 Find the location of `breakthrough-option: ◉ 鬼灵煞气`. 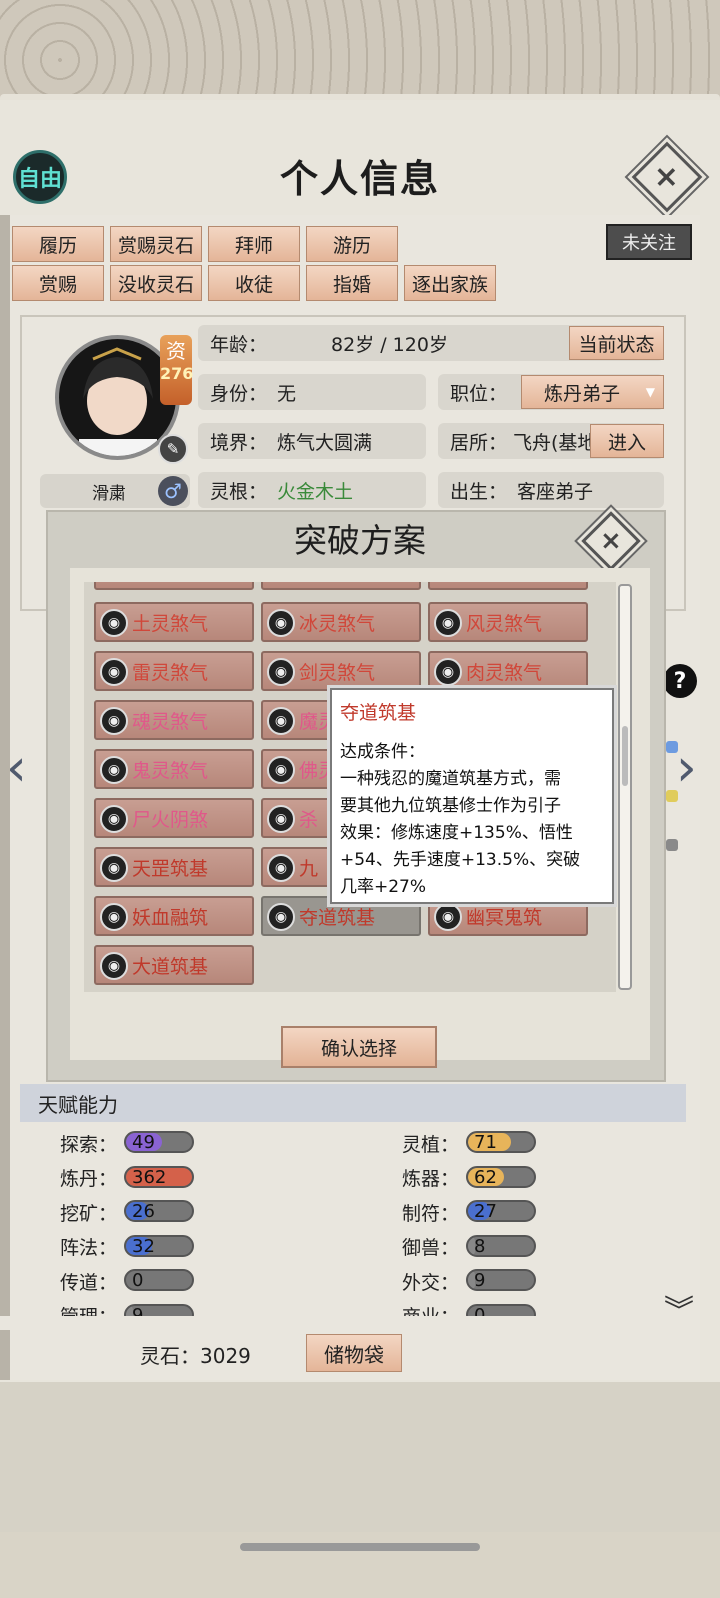

breakthrough-option: ◉ 鬼灵煞气 is located at coordinates (174, 769).